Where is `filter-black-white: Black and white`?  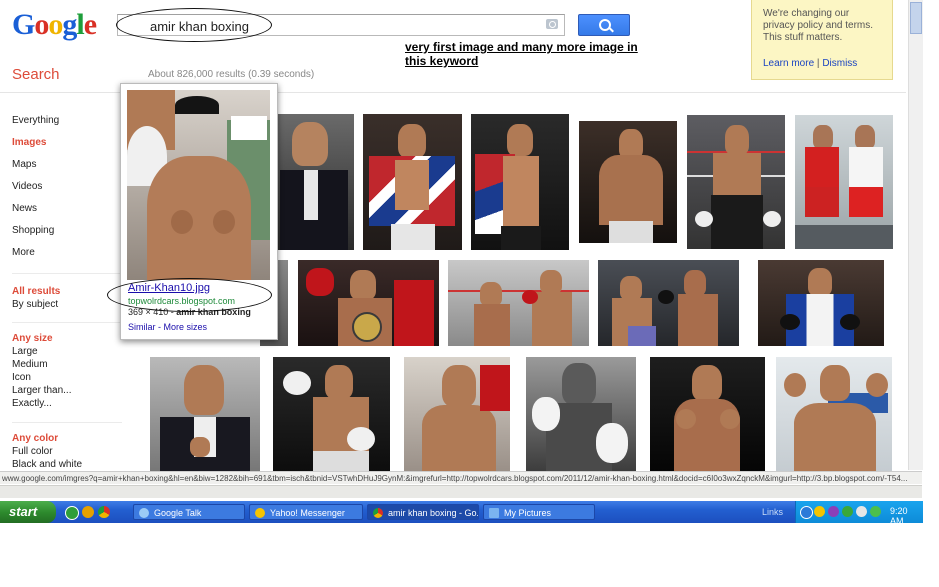
filter-black-white: Black and white is located at coordinates (47, 464).